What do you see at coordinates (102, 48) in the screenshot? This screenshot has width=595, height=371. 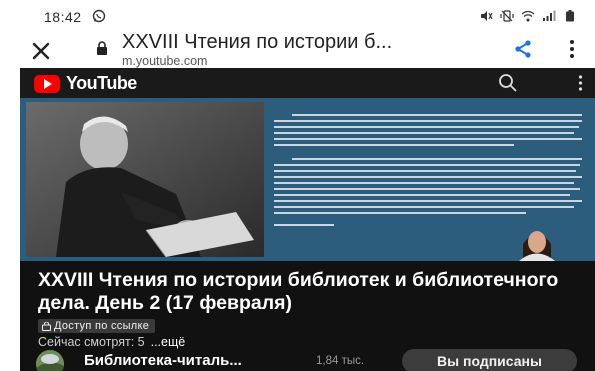 I see `lock-icon` at bounding box center [102, 48].